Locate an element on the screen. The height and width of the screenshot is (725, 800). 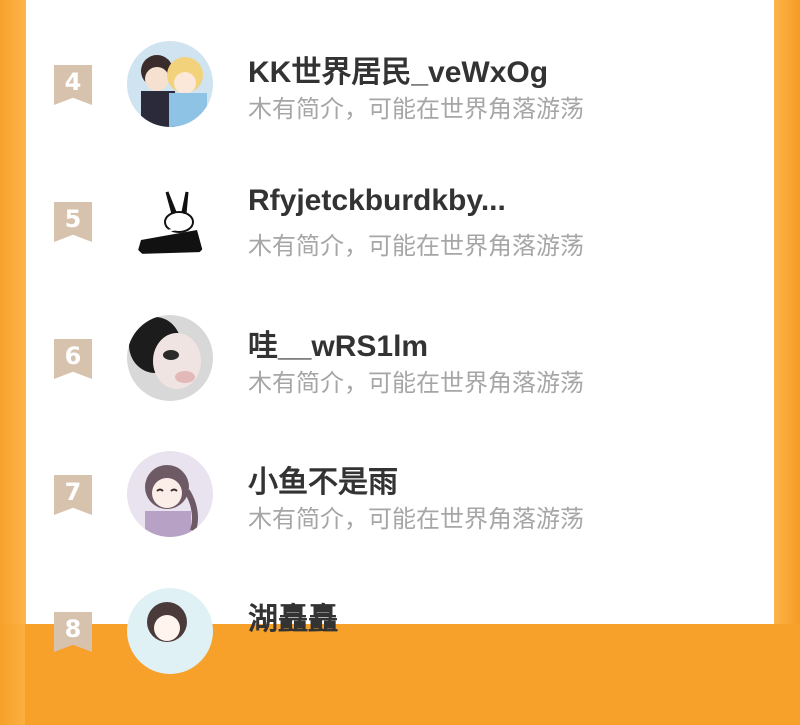
rank-badge: 6 is located at coordinates (73, 359).